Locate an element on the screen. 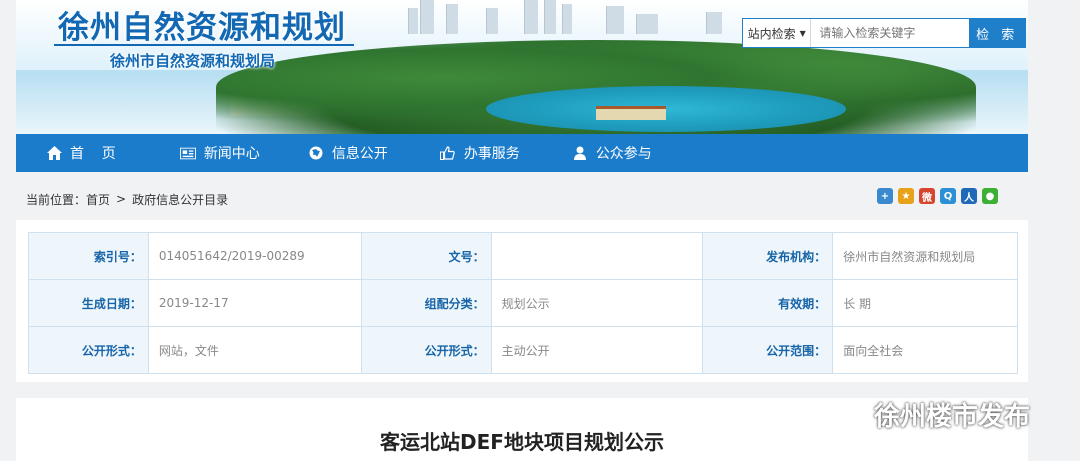 The width and height of the screenshot is (1080, 461). validity-value: 长 期 is located at coordinates (925, 303).